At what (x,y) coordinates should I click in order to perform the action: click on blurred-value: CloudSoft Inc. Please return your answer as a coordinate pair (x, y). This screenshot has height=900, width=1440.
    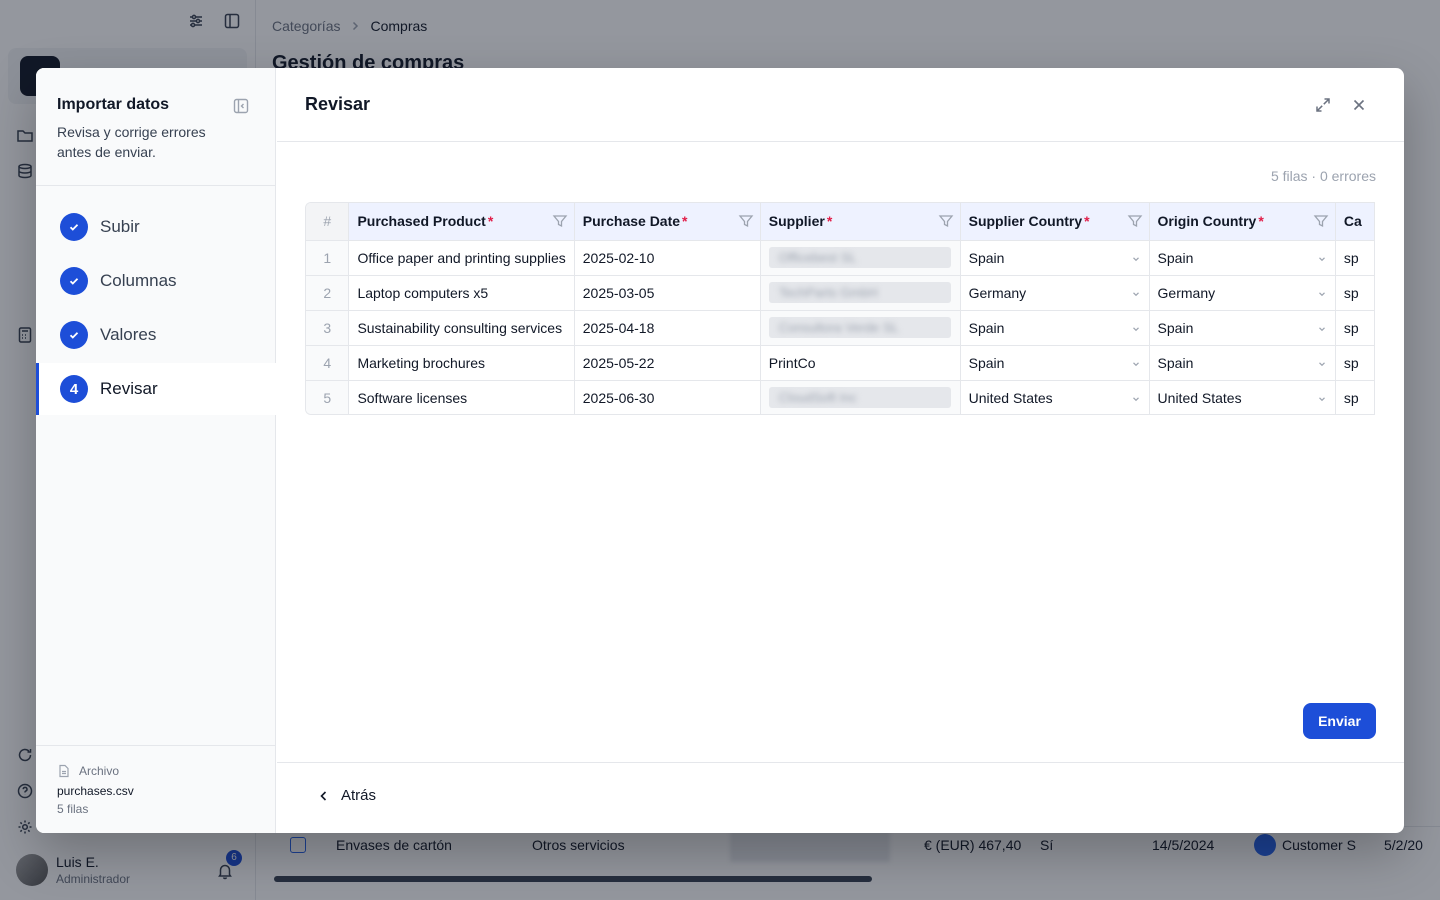
    Looking at the image, I should click on (859, 397).